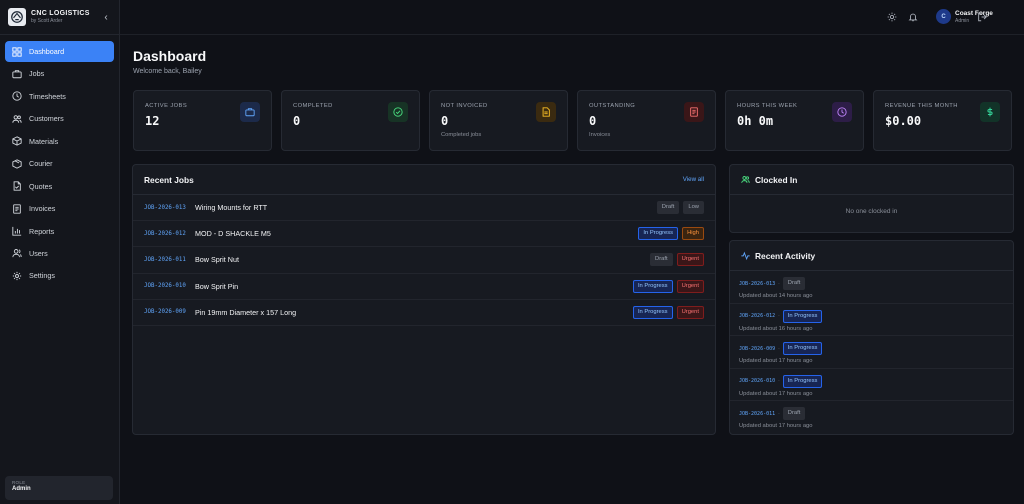  What do you see at coordinates (59, 186) in the screenshot?
I see `sidebar-item-quotes: Quotes` at bounding box center [59, 186].